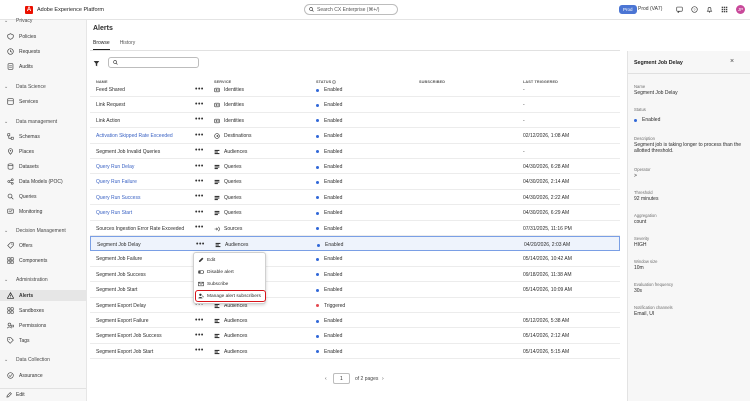  Describe the element at coordinates (43, 211) in the screenshot. I see `sidebar-item-monitoring: Monitoring` at that location.